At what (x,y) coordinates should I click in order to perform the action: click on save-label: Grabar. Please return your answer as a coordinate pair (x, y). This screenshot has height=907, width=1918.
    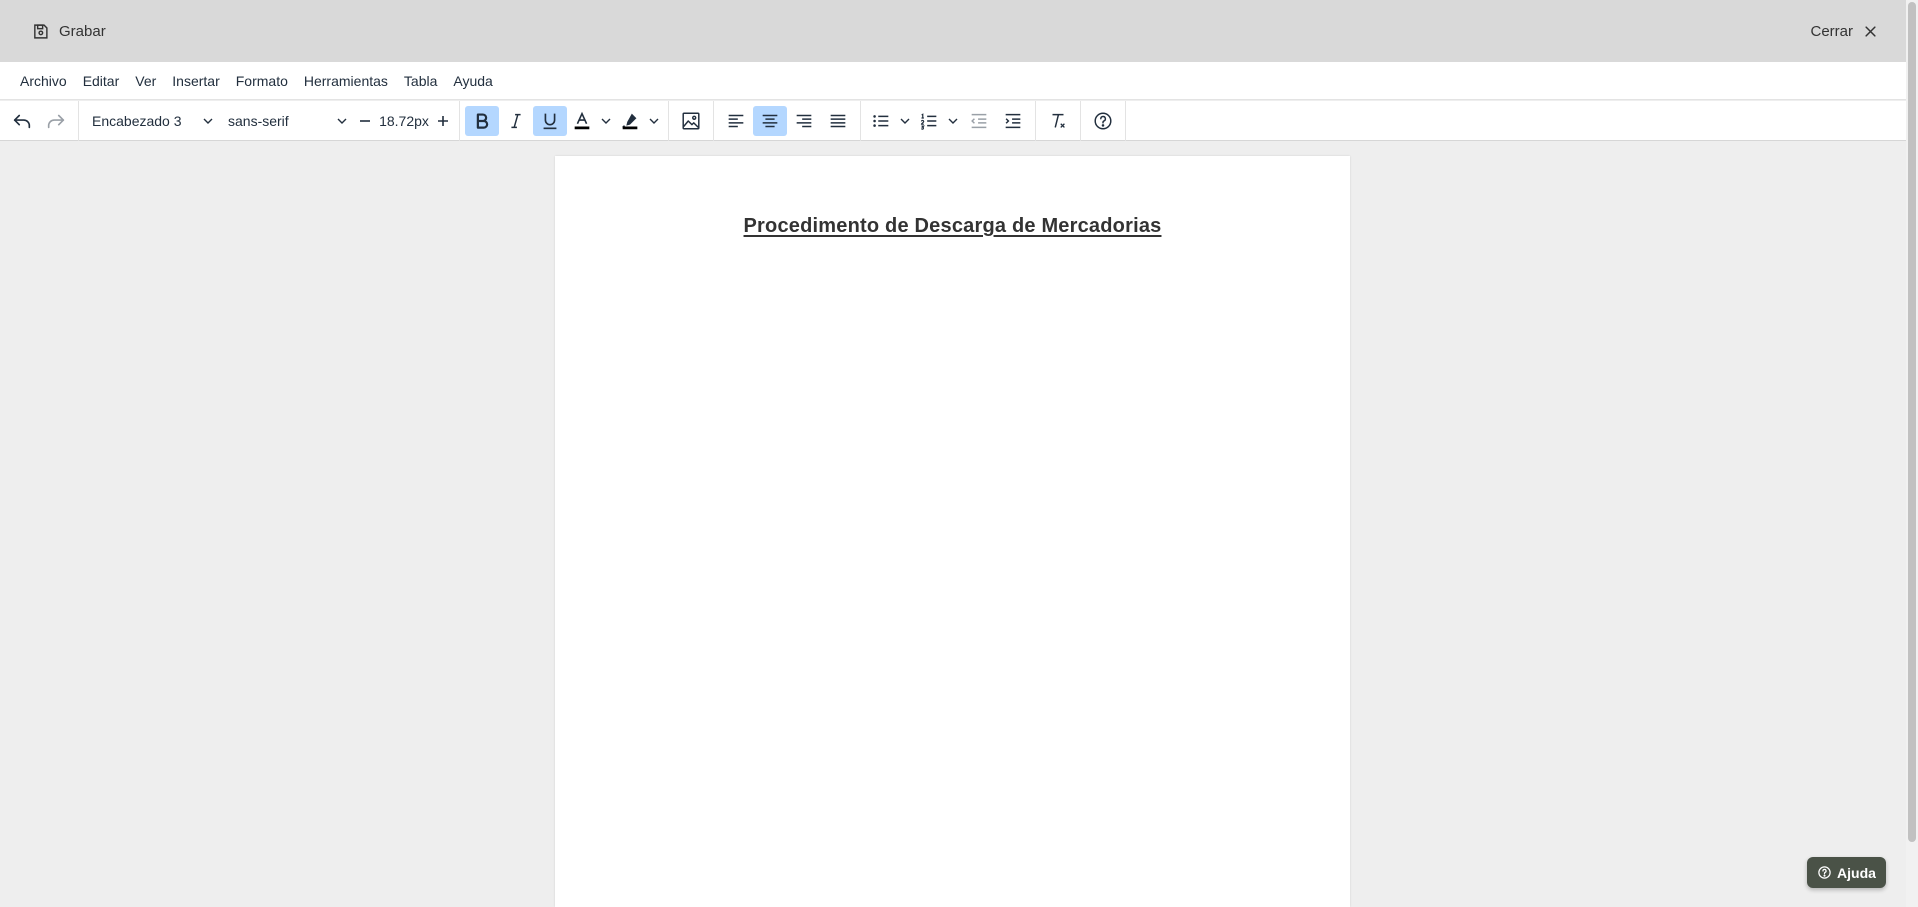
    Looking at the image, I should click on (82, 31).